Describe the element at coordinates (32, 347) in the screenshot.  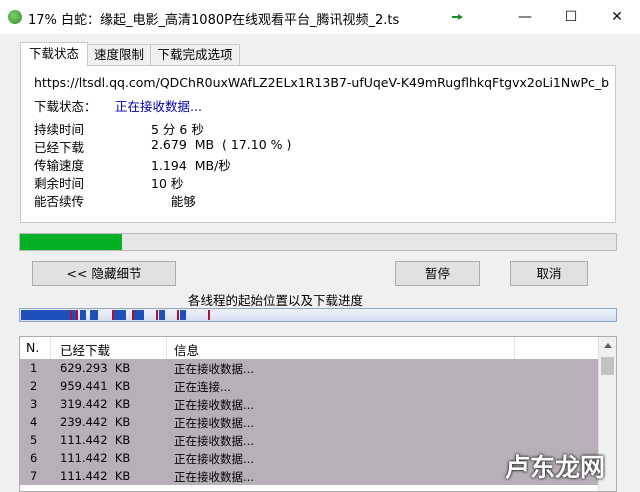
I see `header-n: N.` at that location.